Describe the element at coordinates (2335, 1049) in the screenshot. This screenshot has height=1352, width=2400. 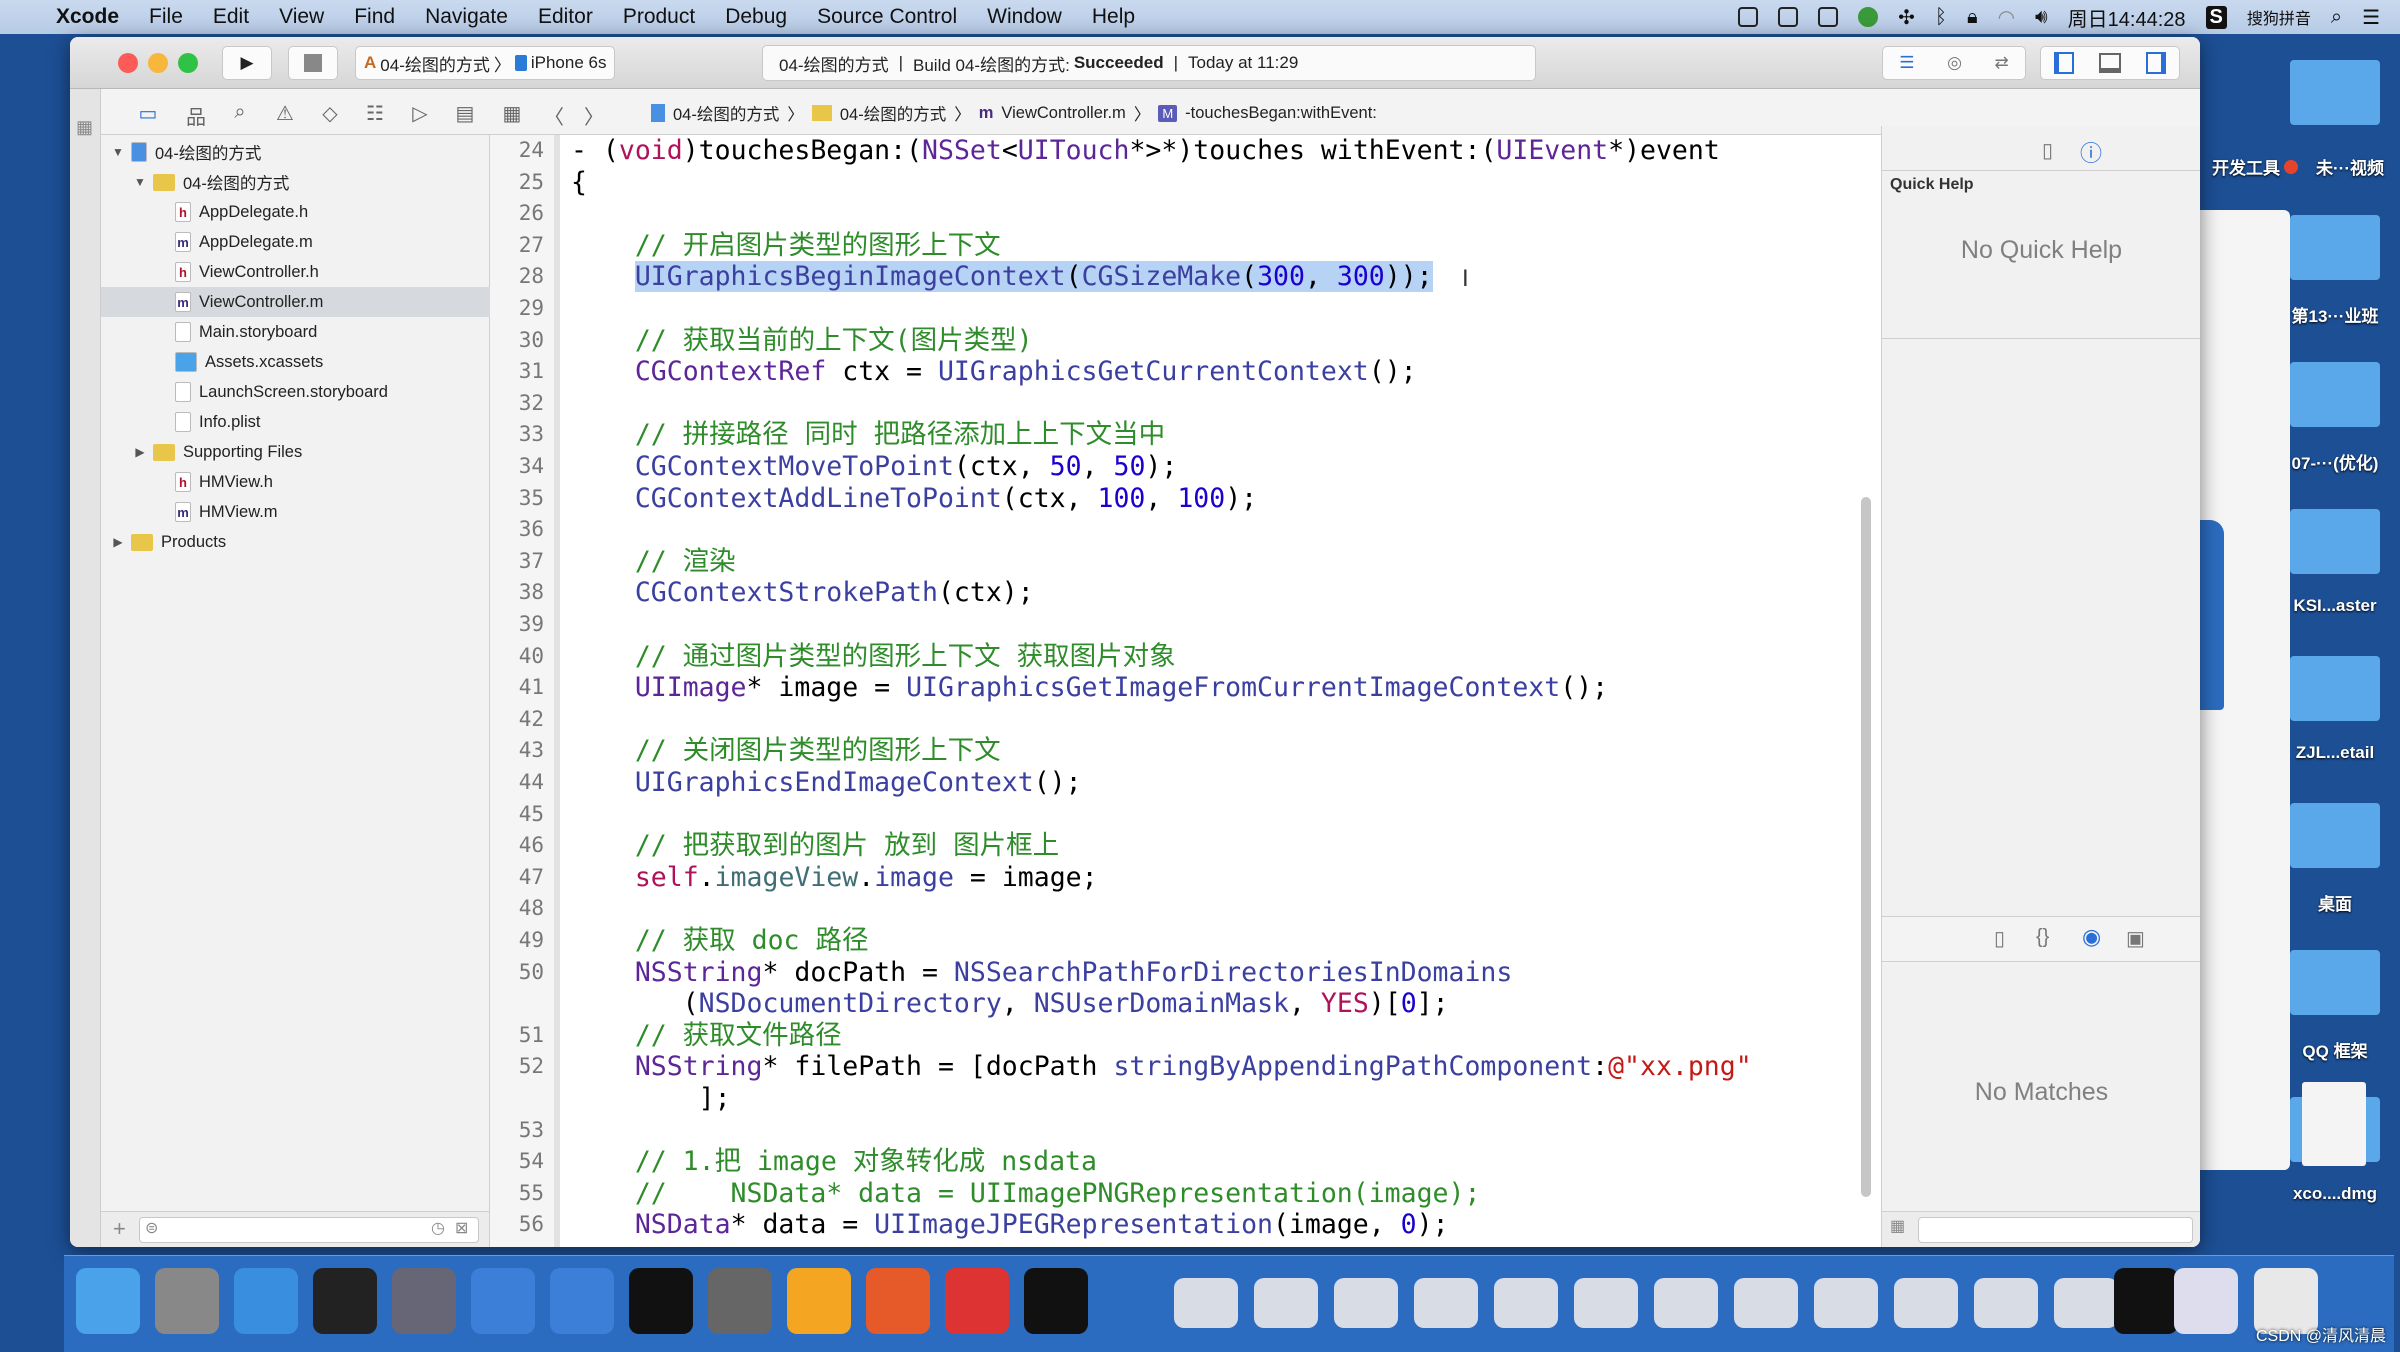
I see `desktop-item-label: QQ 框架` at that location.